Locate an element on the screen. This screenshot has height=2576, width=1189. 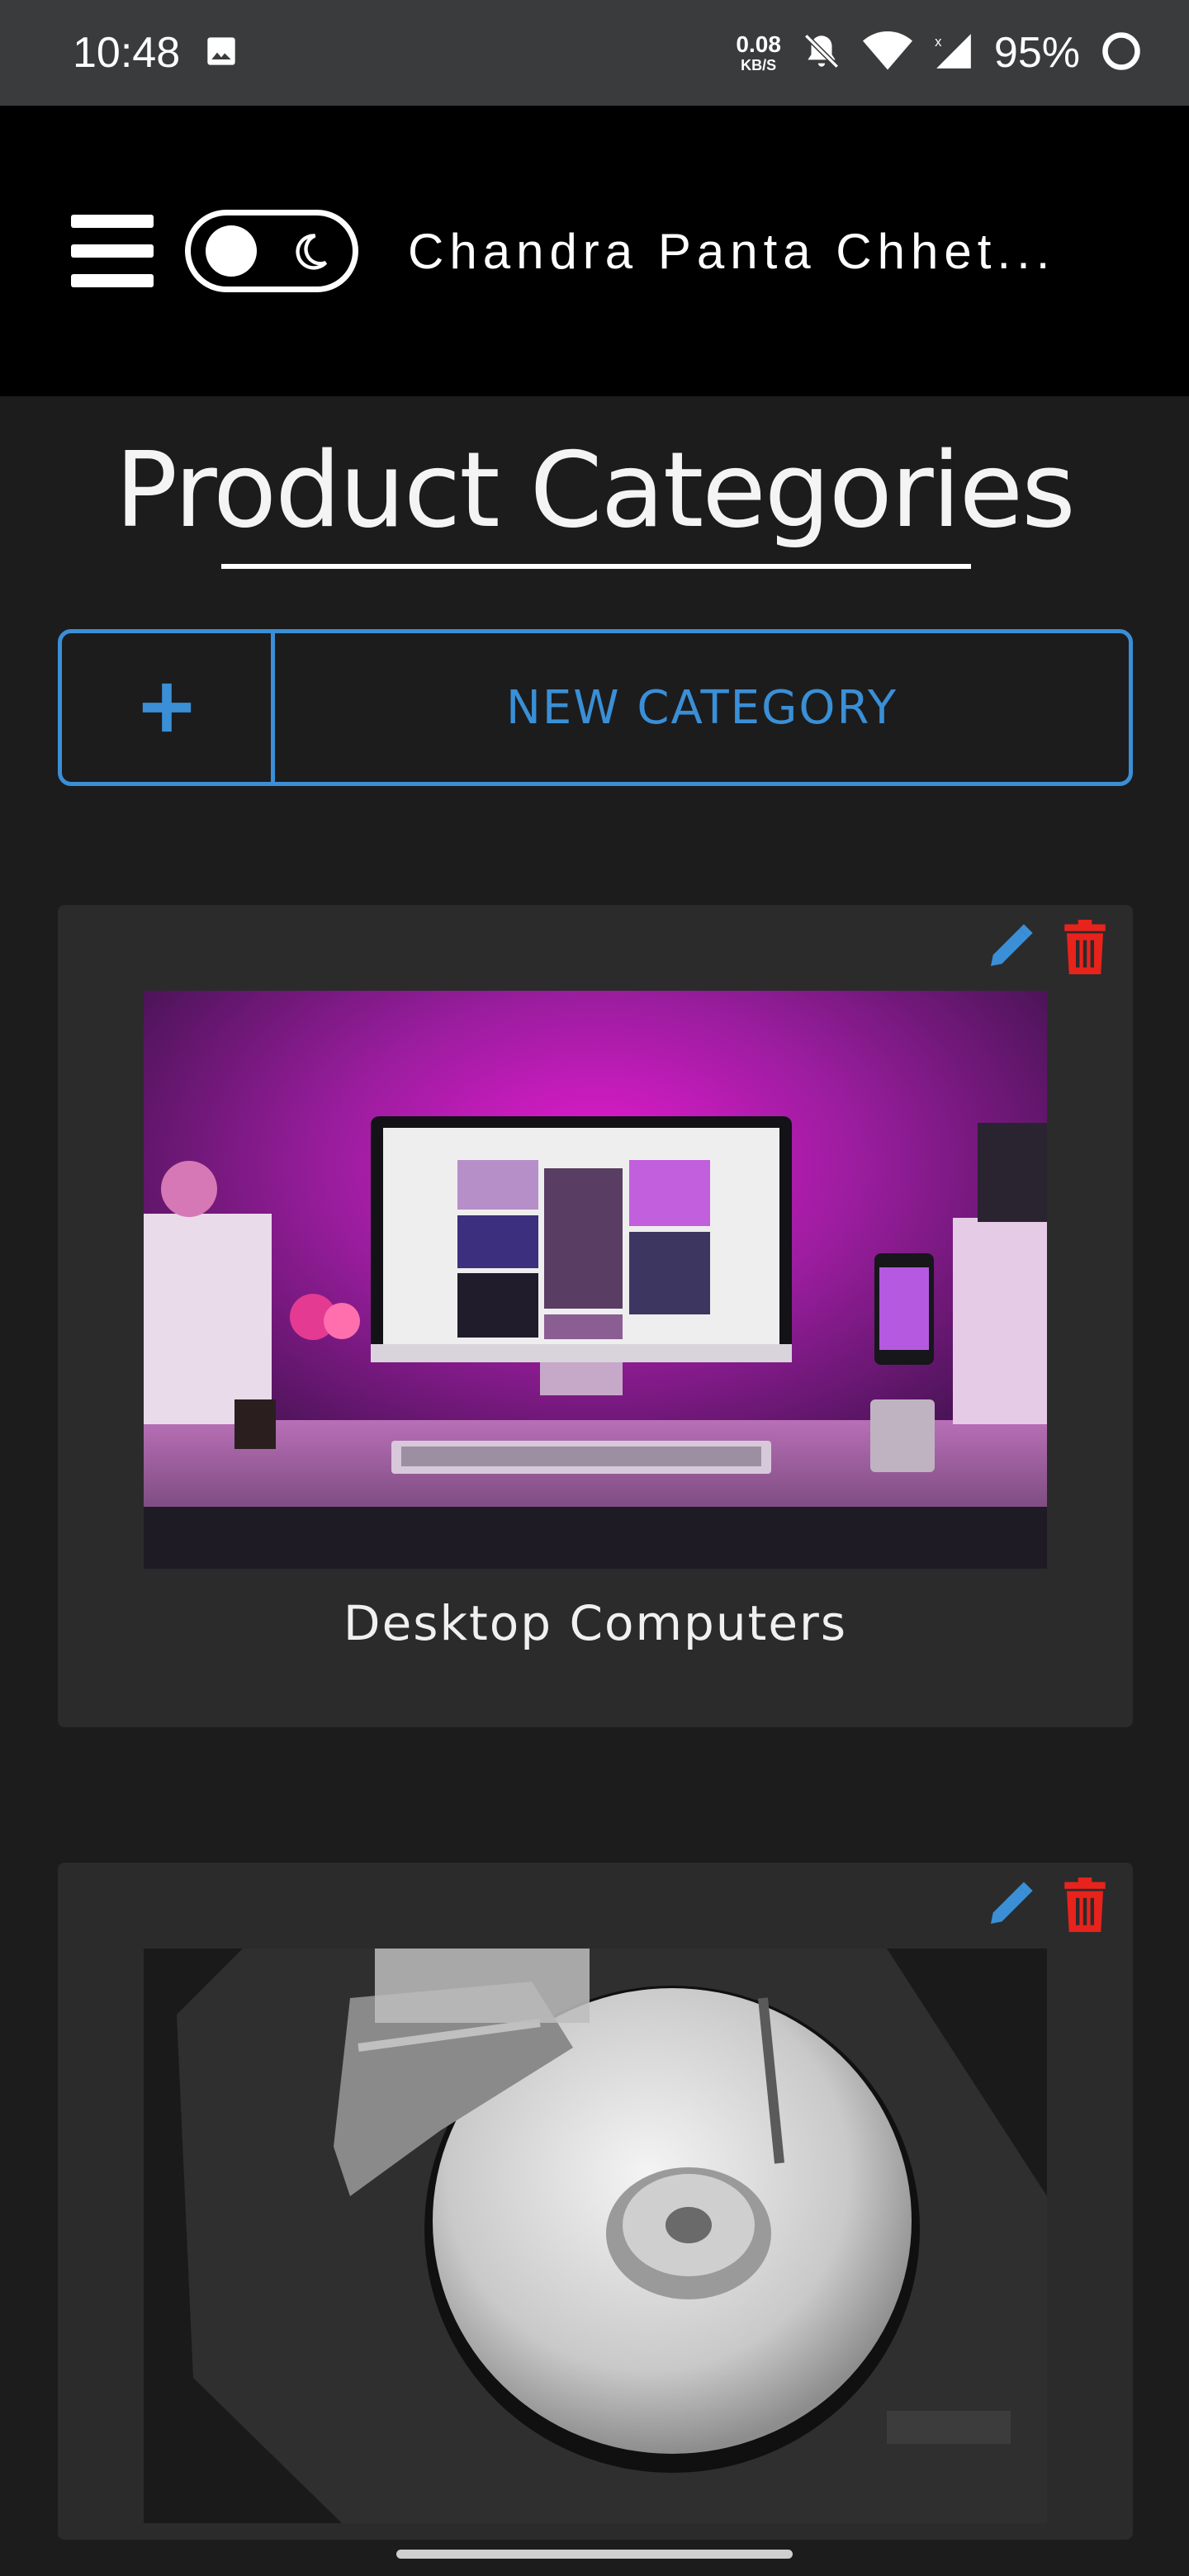
theme-toggle is located at coordinates (271, 251).